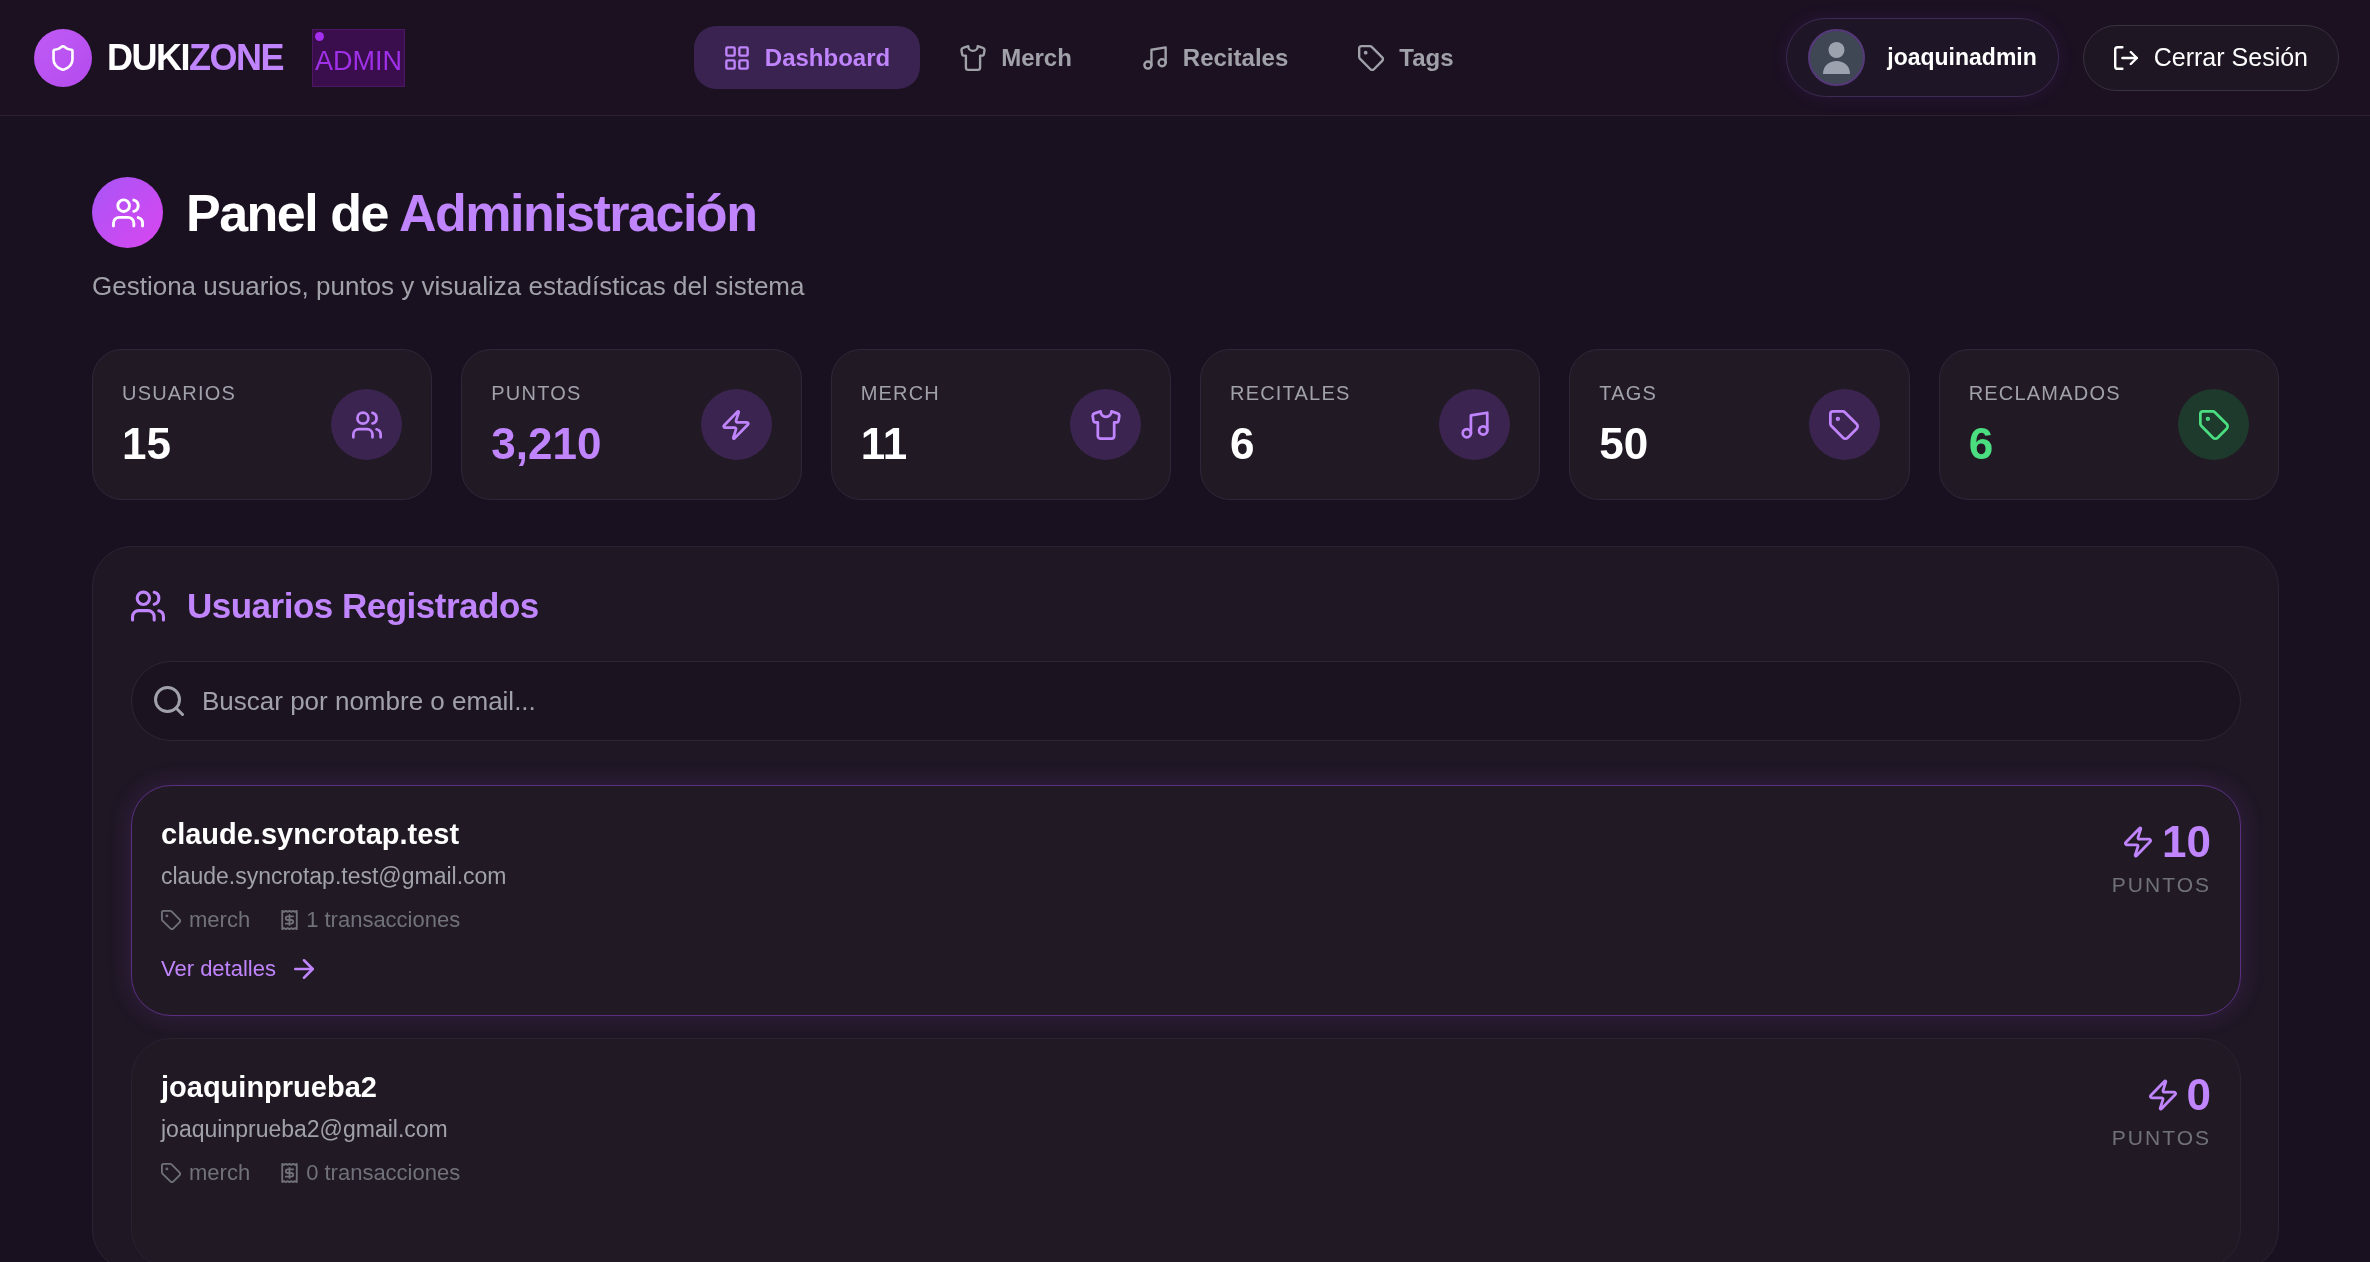 This screenshot has height=1262, width=2370. Describe the element at coordinates (148, 606) in the screenshot. I see `users-icon` at that location.